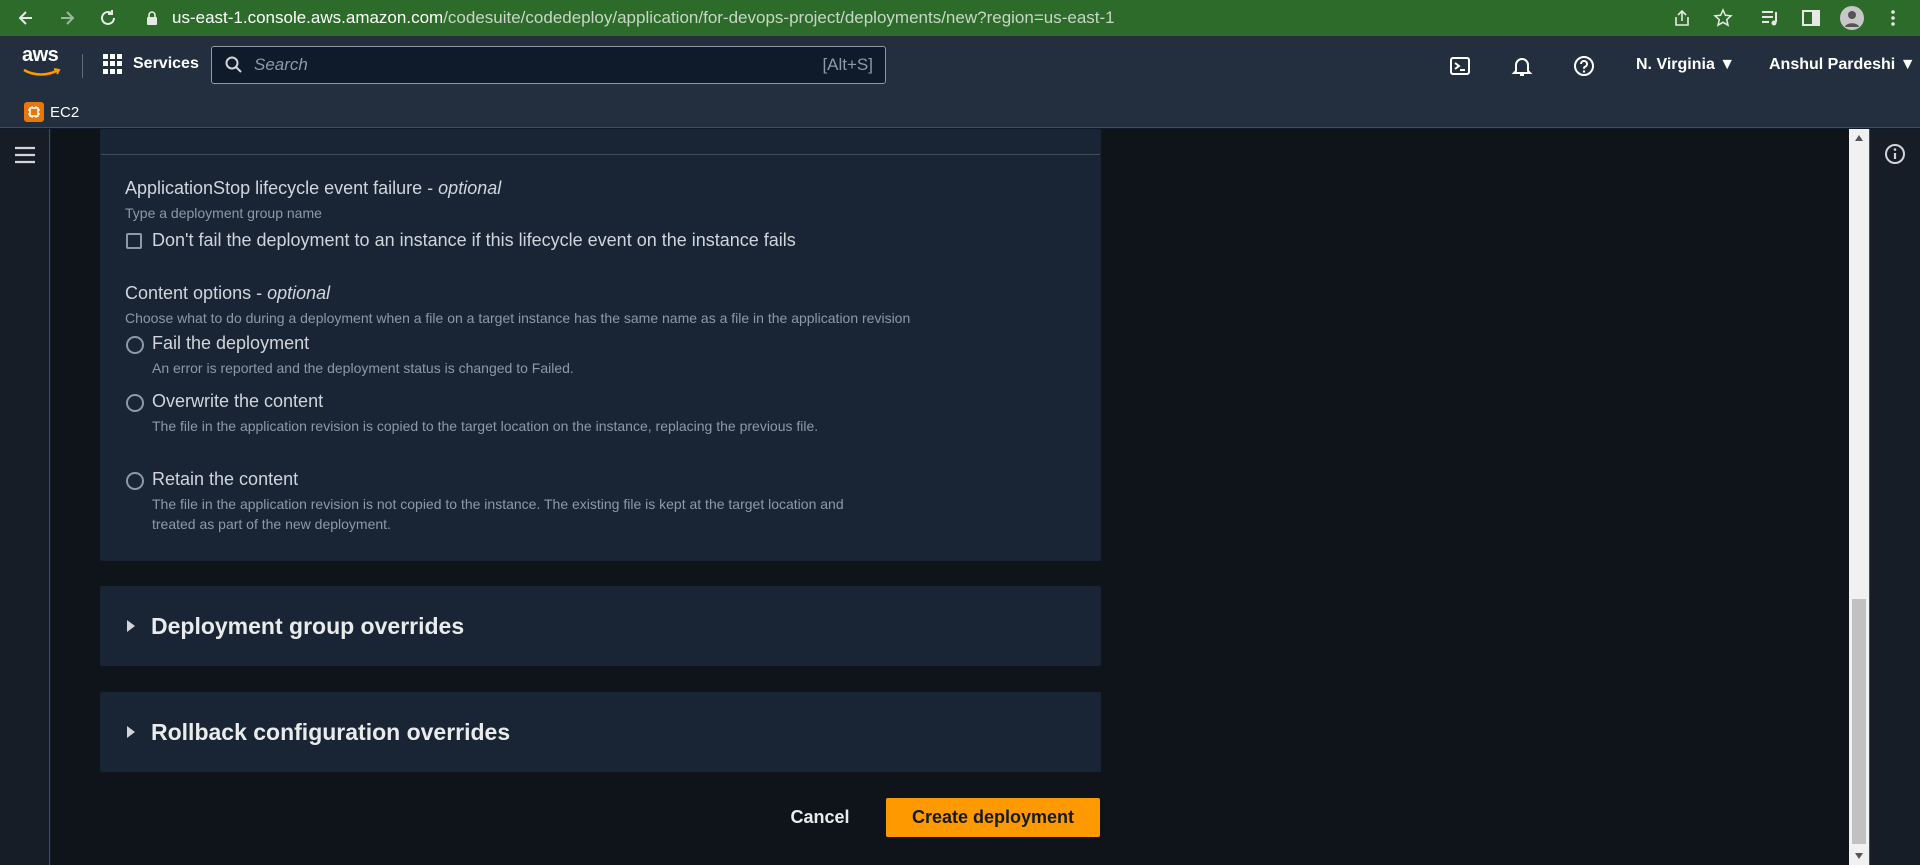 This screenshot has height=865, width=1920. Describe the element at coordinates (223, 213) in the screenshot. I see `app-stop-description: Type a deployment group name` at that location.